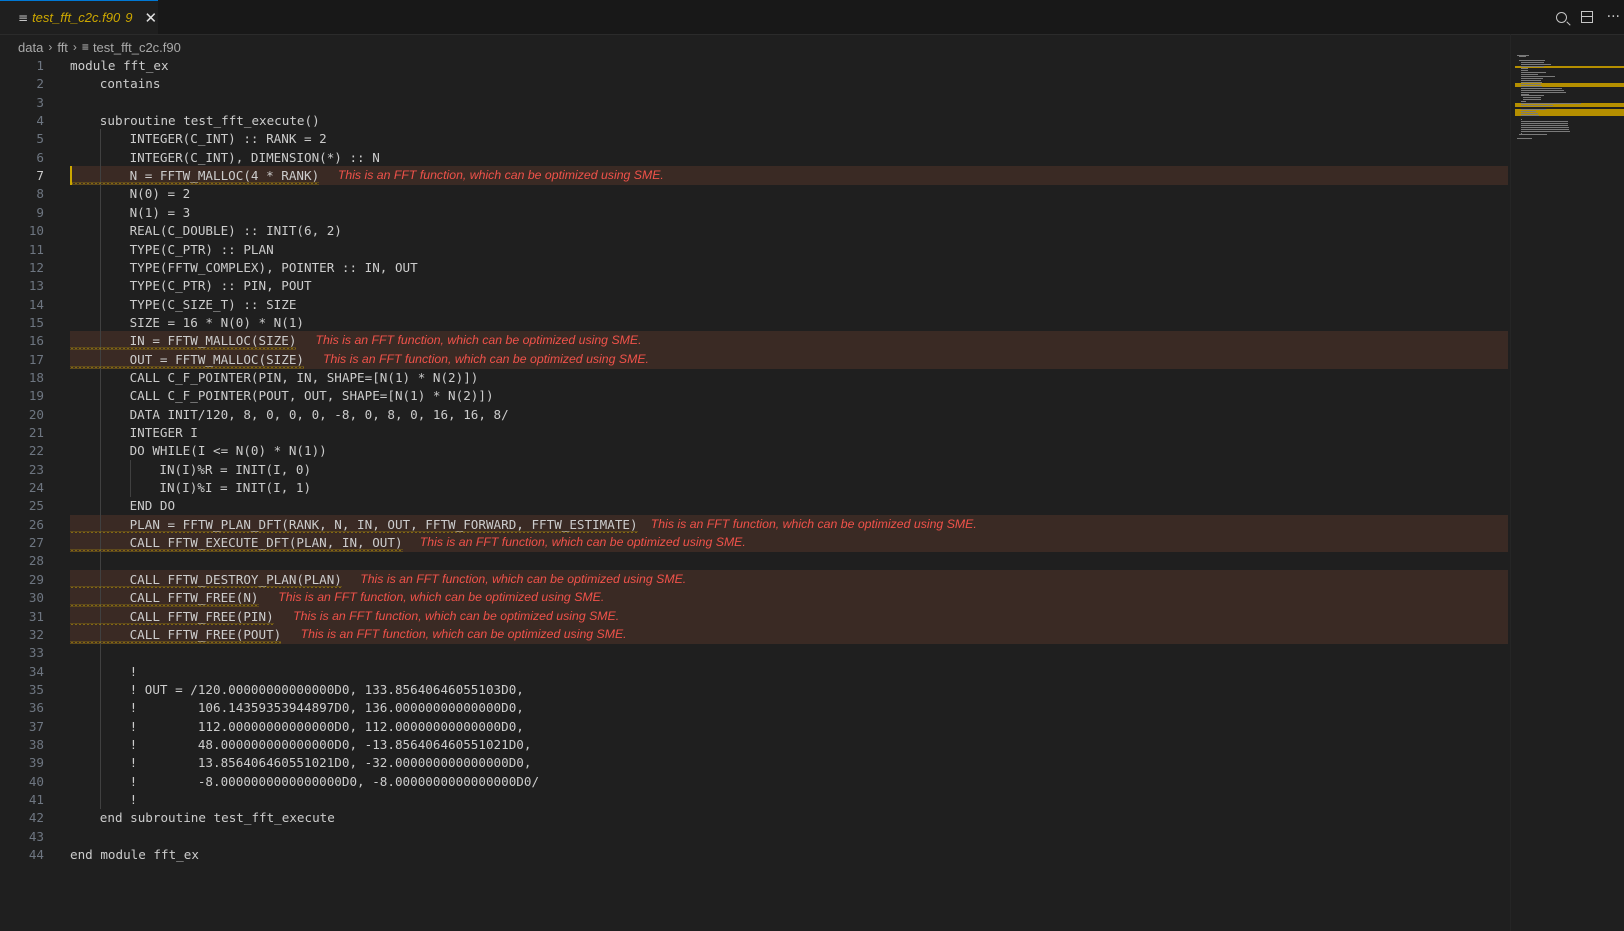 The image size is (1624, 931). Describe the element at coordinates (754, 139) in the screenshot. I see `code-line: 5 INTEGER(C_INT) :: RANK = 2` at that location.